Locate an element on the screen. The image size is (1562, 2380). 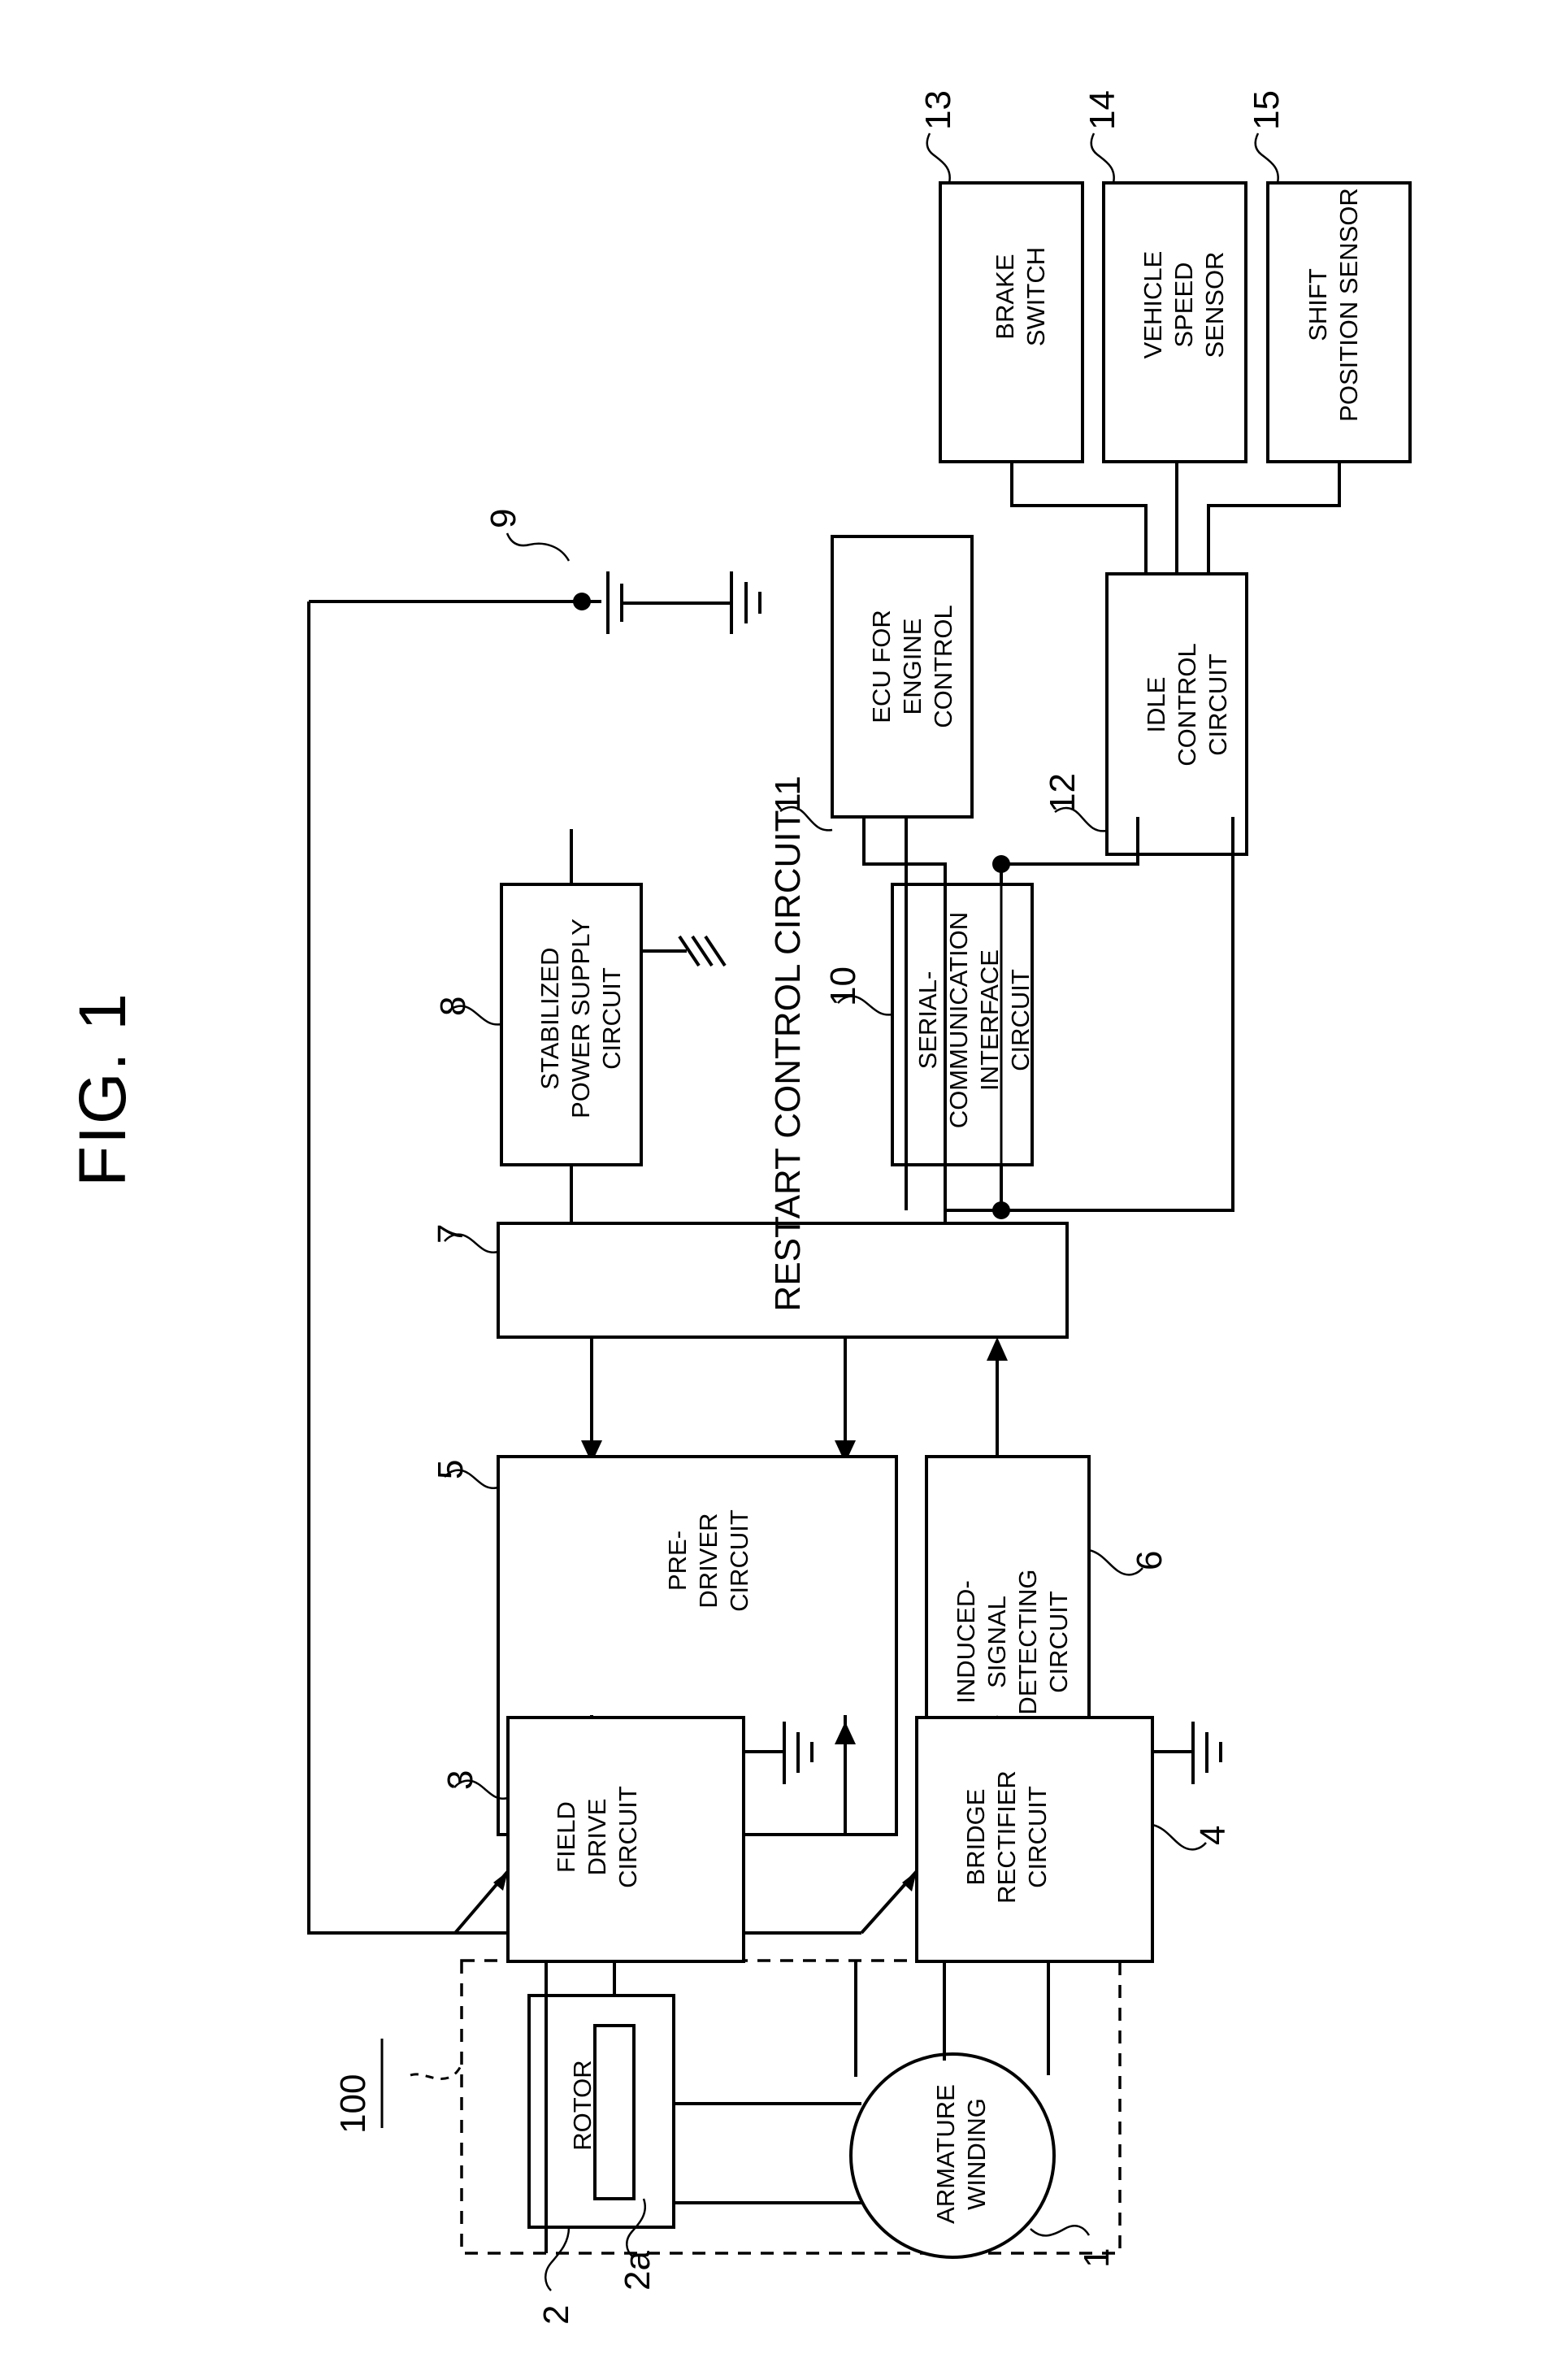
wire-shift-to-idle is located at coordinates (1274, 518).